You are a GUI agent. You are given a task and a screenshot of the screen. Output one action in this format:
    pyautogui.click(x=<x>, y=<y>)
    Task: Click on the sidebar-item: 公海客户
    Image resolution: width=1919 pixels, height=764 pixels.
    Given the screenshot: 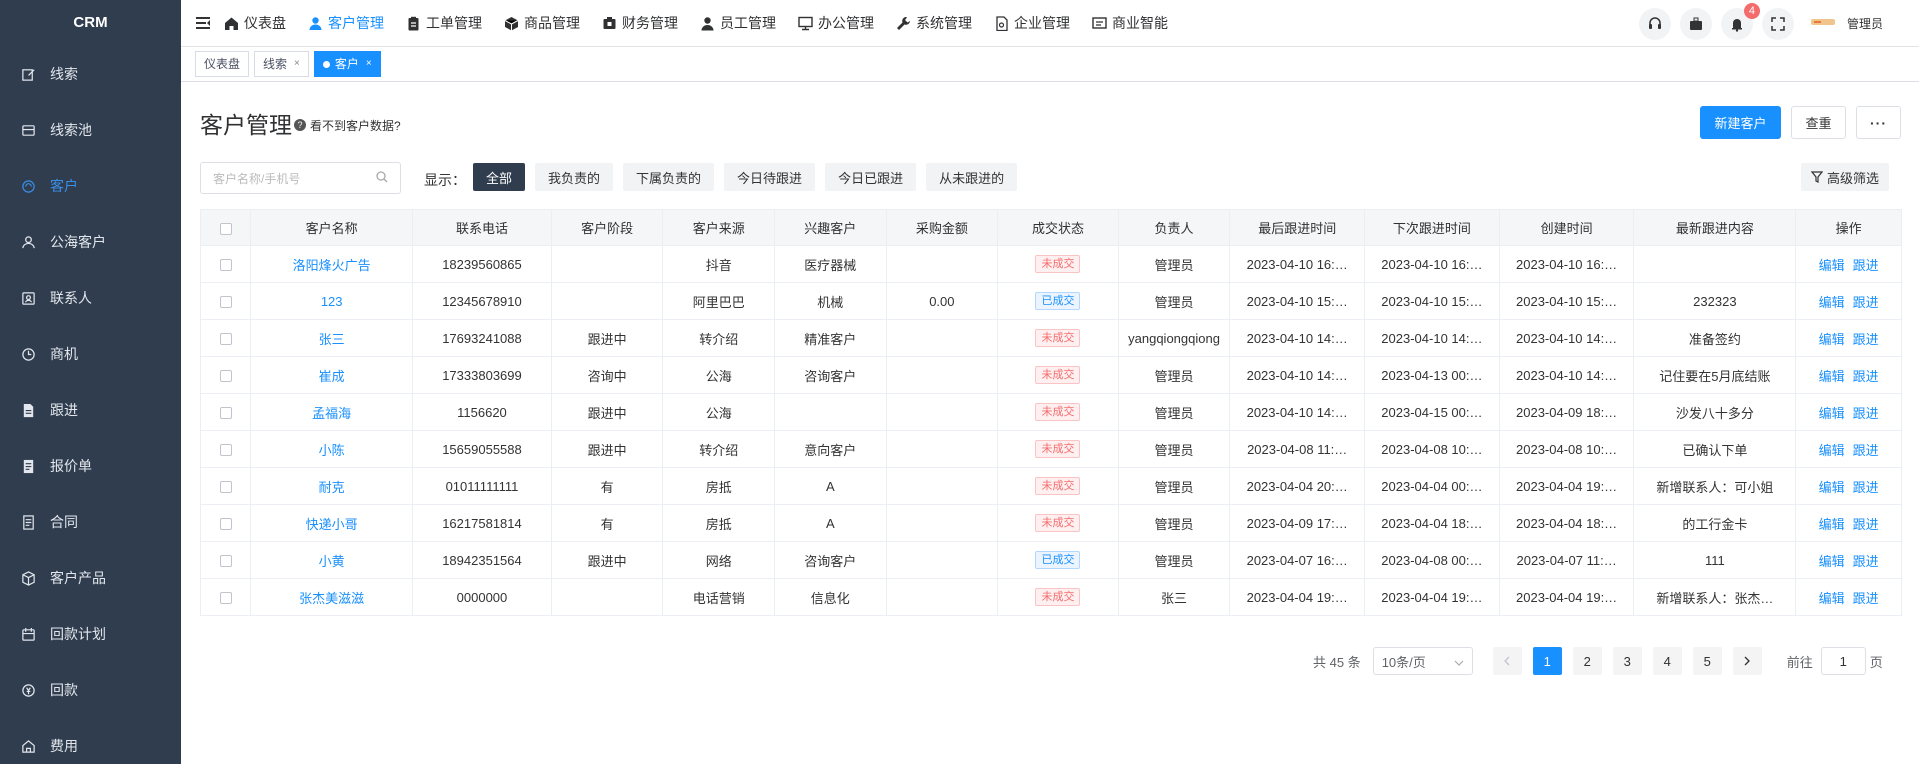 What is the action you would take?
    pyautogui.click(x=90, y=242)
    